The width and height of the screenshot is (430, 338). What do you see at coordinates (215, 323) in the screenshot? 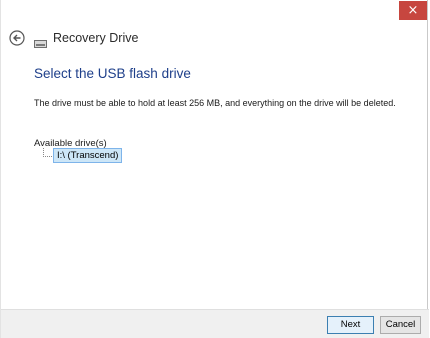
I see `footer-bar: Next Cancel` at bounding box center [215, 323].